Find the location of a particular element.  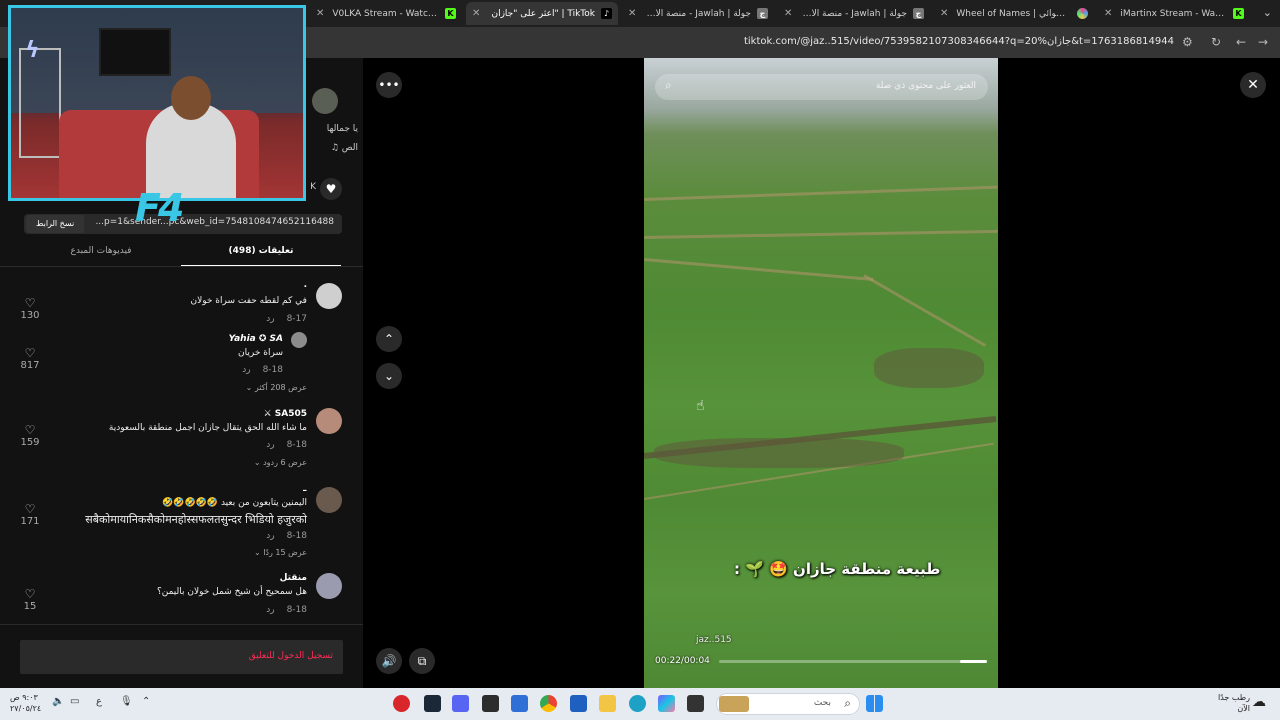

login-to-comment-bar: تسجيل الدخول للتعليق is located at coordinates (181, 657).